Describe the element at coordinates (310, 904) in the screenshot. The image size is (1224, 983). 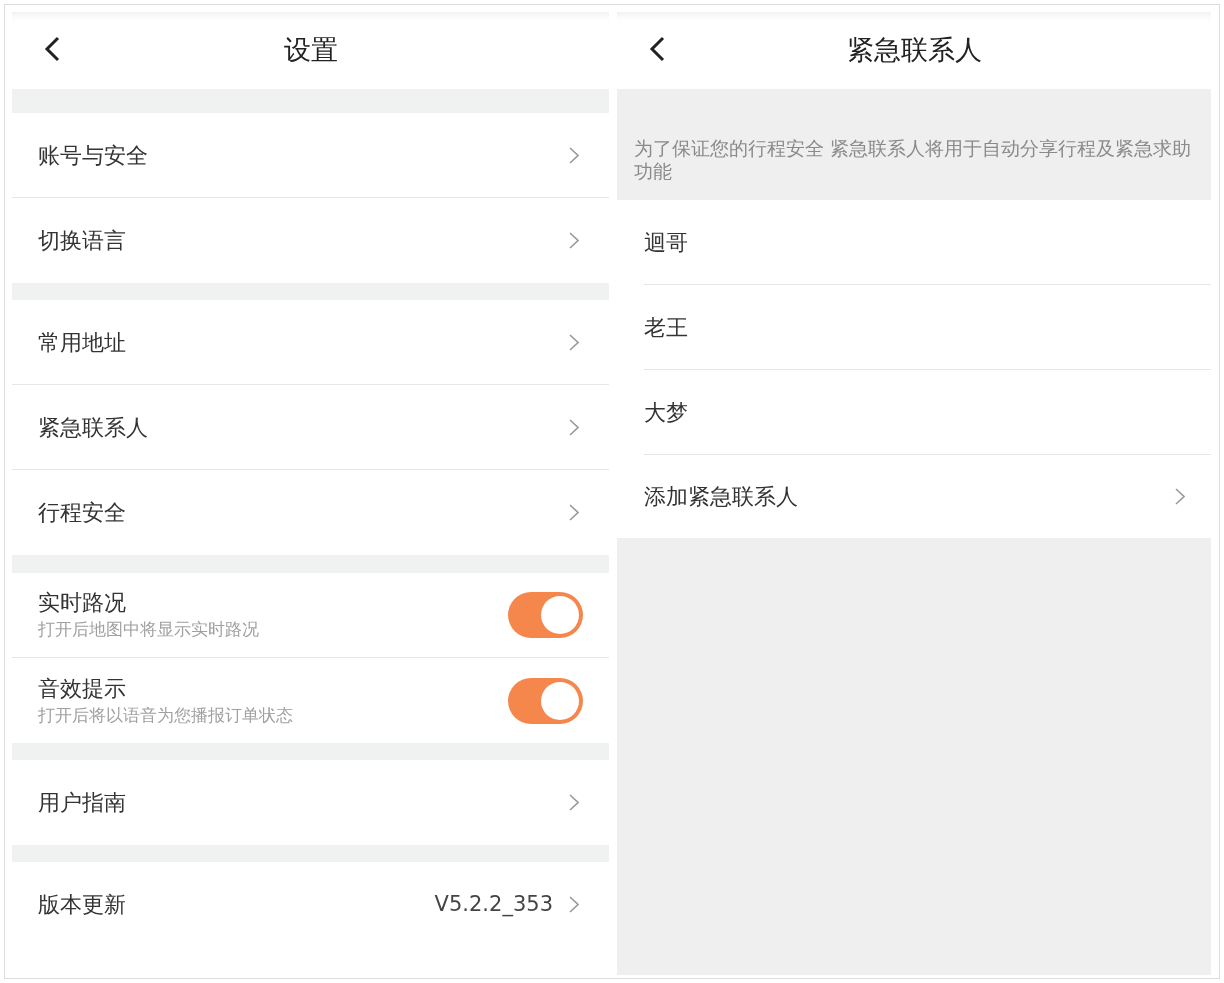
I see `settings-list-item: 版本更新 V5.2.2_353` at that location.